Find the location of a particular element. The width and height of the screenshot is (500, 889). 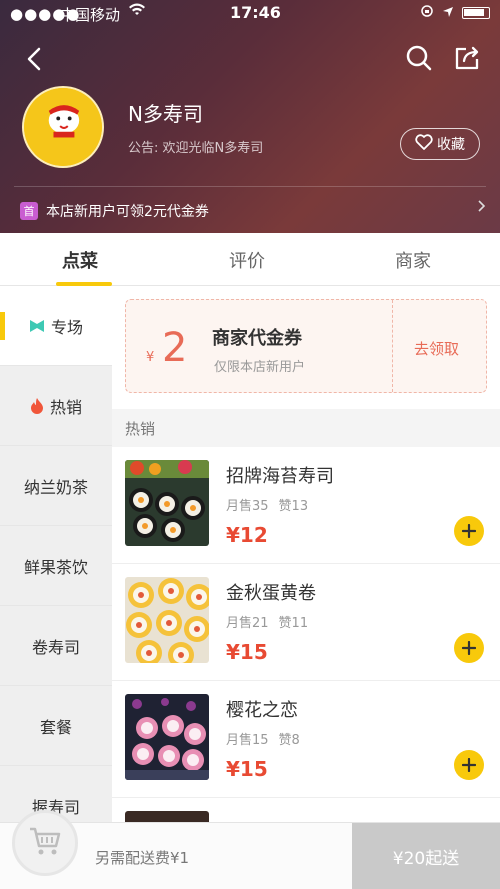

dish-stats: 月售15 赞8 is located at coordinates (263, 738).